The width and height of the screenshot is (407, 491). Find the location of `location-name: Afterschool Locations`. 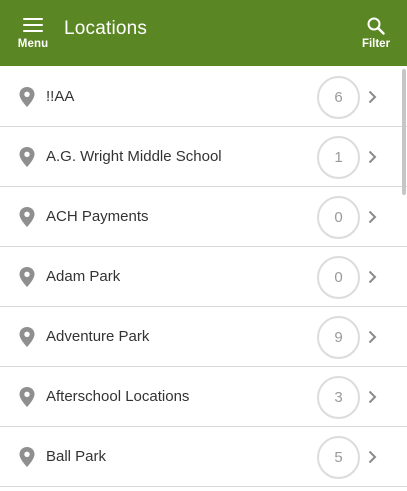

location-name: Afterschool Locations is located at coordinates (118, 396).